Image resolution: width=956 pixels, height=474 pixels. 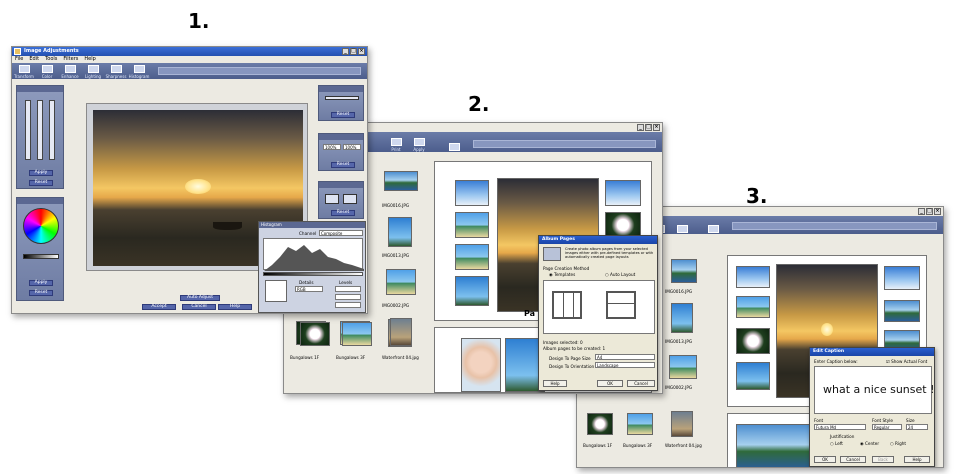 What do you see at coordinates (93, 72) in the screenshot?
I see `toolbar-lighting: Lighting` at bounding box center [93, 72].